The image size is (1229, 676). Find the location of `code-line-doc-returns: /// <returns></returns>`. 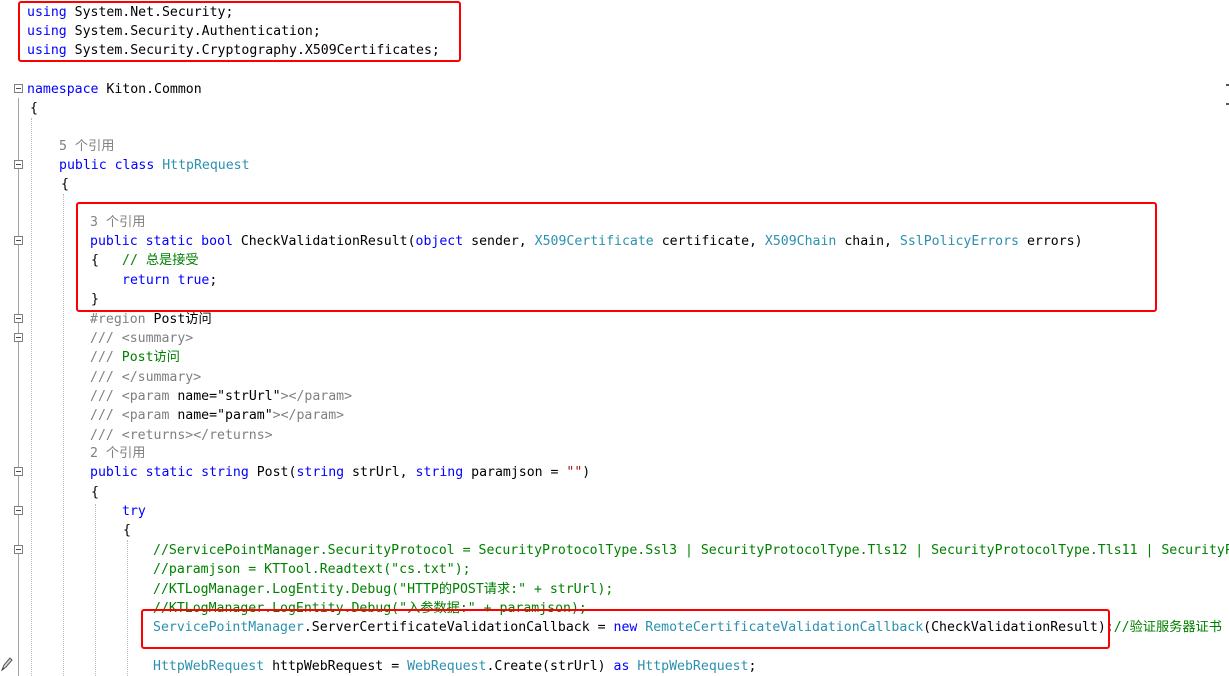

code-line-doc-returns: /// <returns></returns> is located at coordinates (136, 435).